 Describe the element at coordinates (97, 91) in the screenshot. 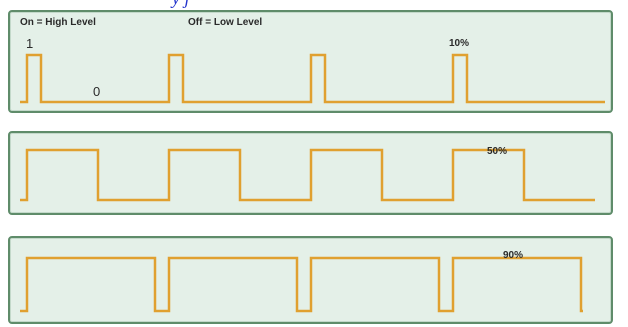

I see `low-level-label: 0` at that location.